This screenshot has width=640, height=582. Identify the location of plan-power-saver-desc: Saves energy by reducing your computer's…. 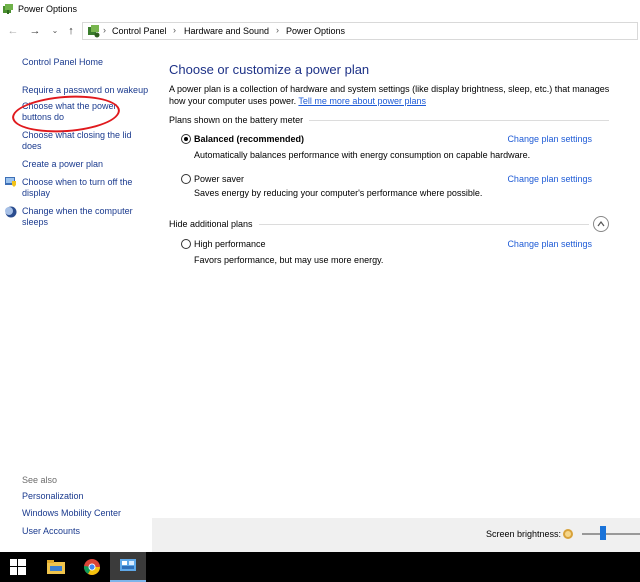
(338, 193).